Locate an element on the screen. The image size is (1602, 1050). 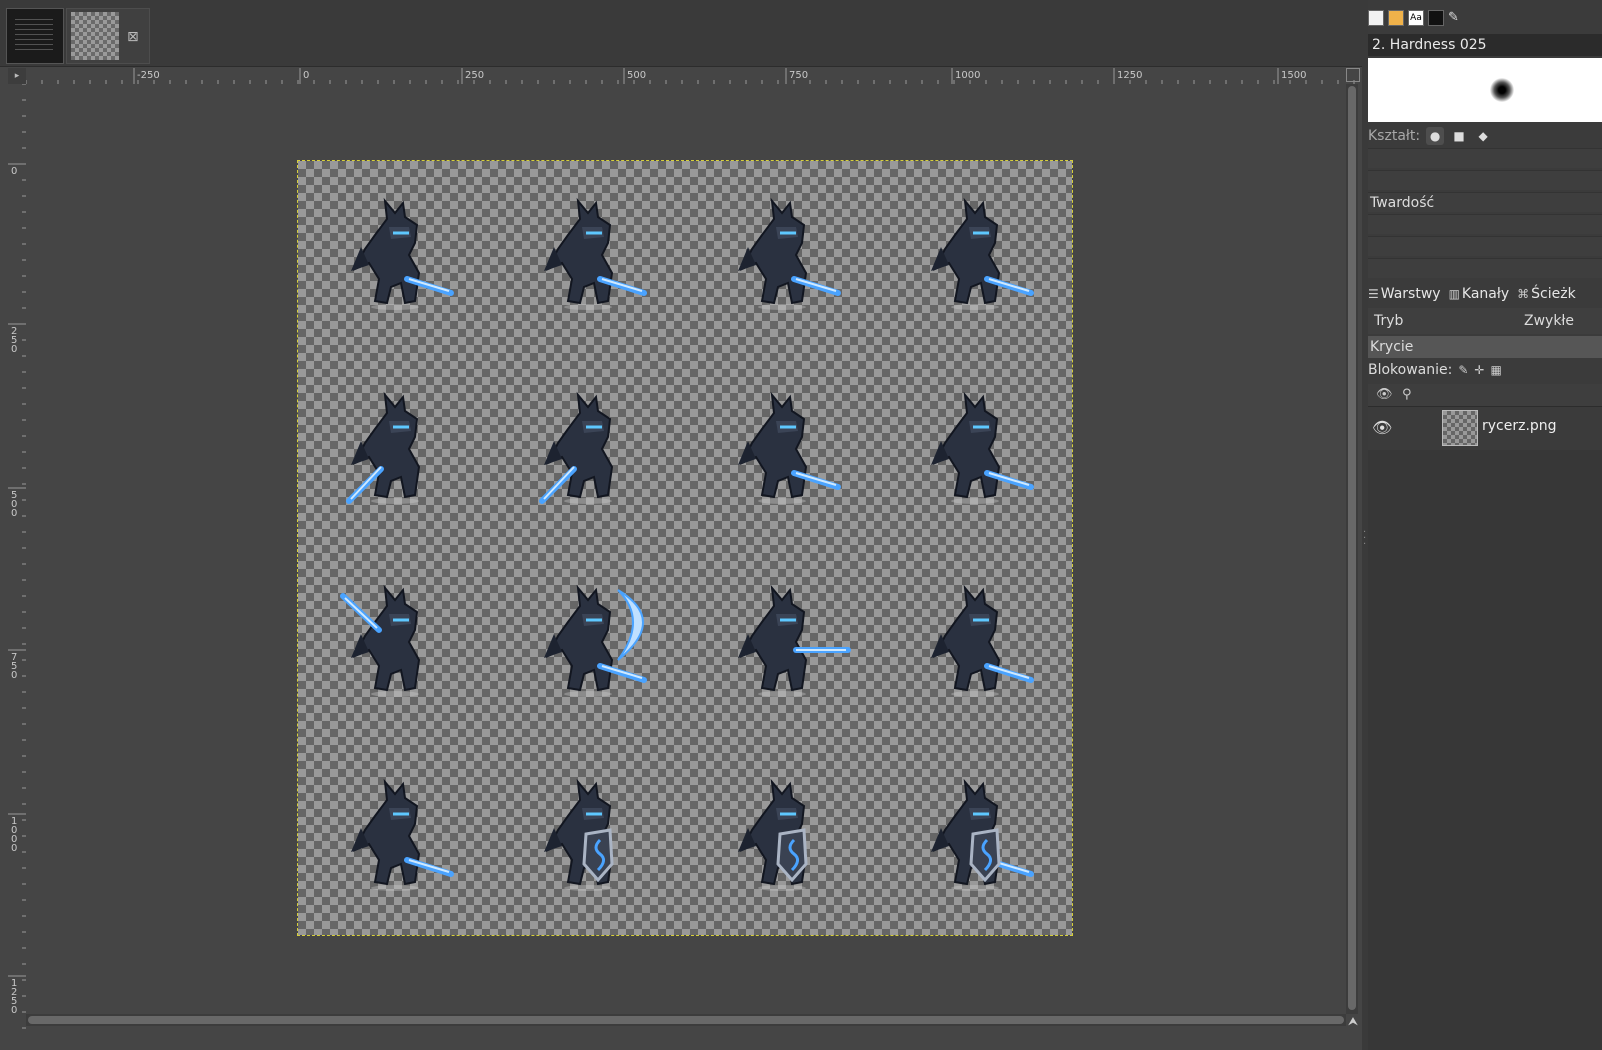
tab-paths-label: Ścieżk is located at coordinates (1553, 294).